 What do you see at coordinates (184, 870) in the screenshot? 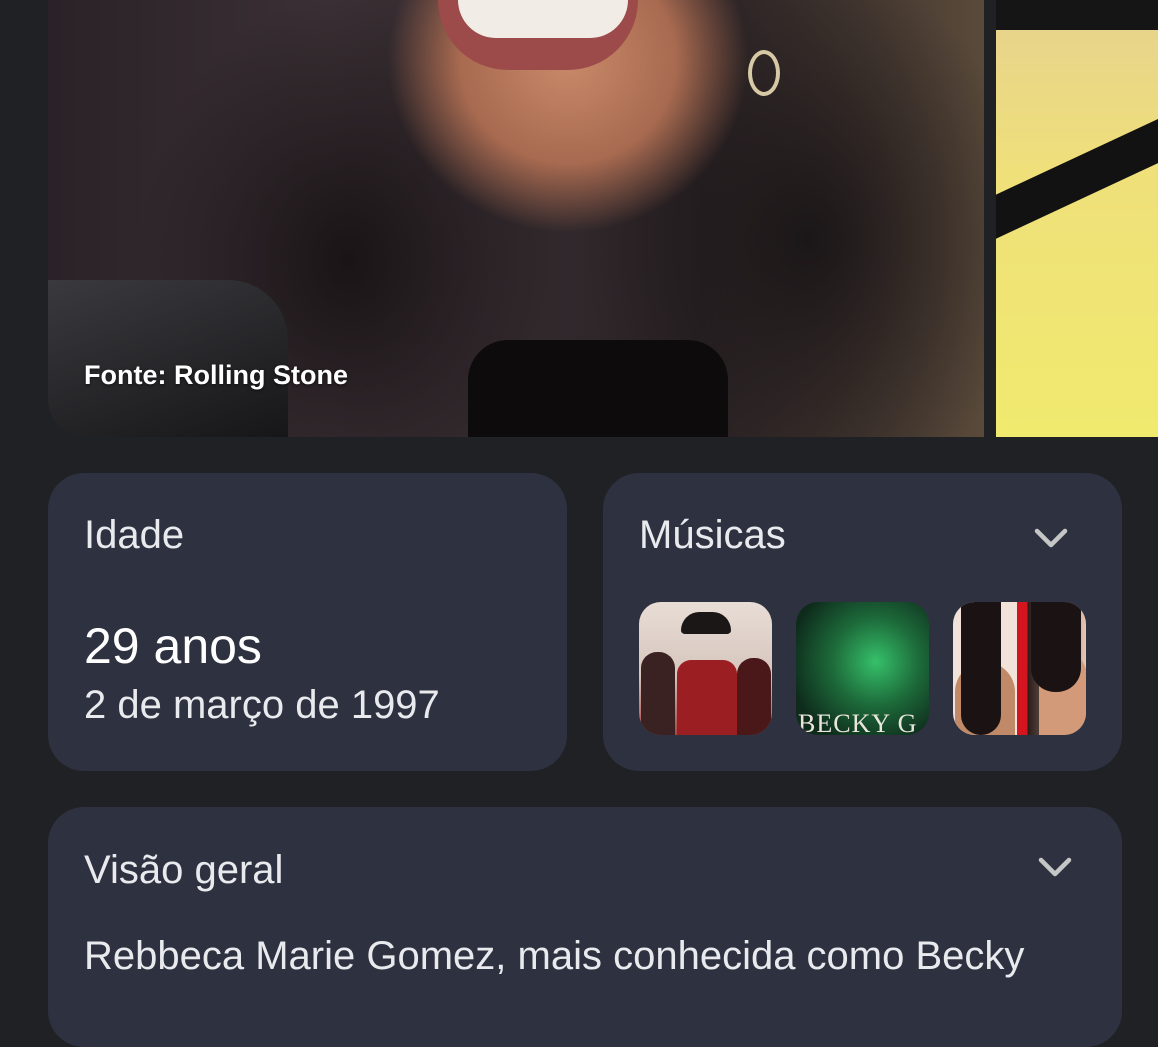
I see `overview-title: Visão geral` at bounding box center [184, 870].